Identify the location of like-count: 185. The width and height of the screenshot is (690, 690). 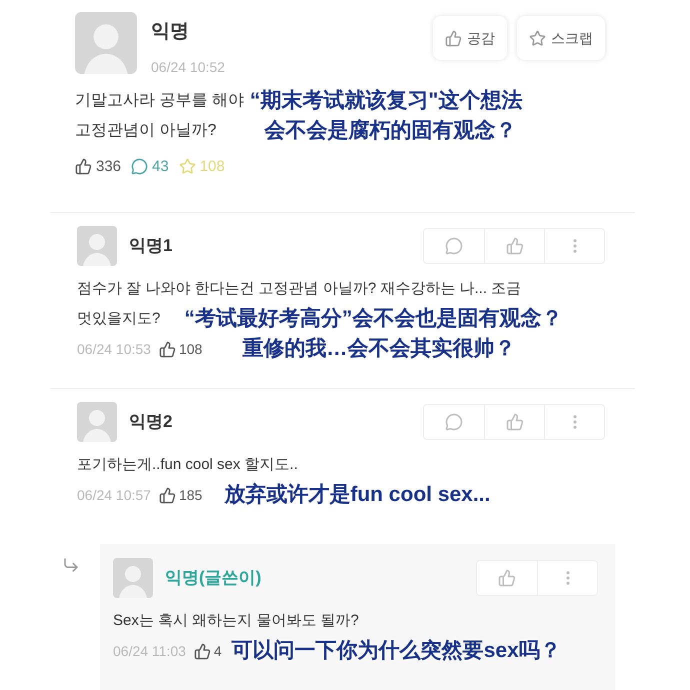
(190, 495).